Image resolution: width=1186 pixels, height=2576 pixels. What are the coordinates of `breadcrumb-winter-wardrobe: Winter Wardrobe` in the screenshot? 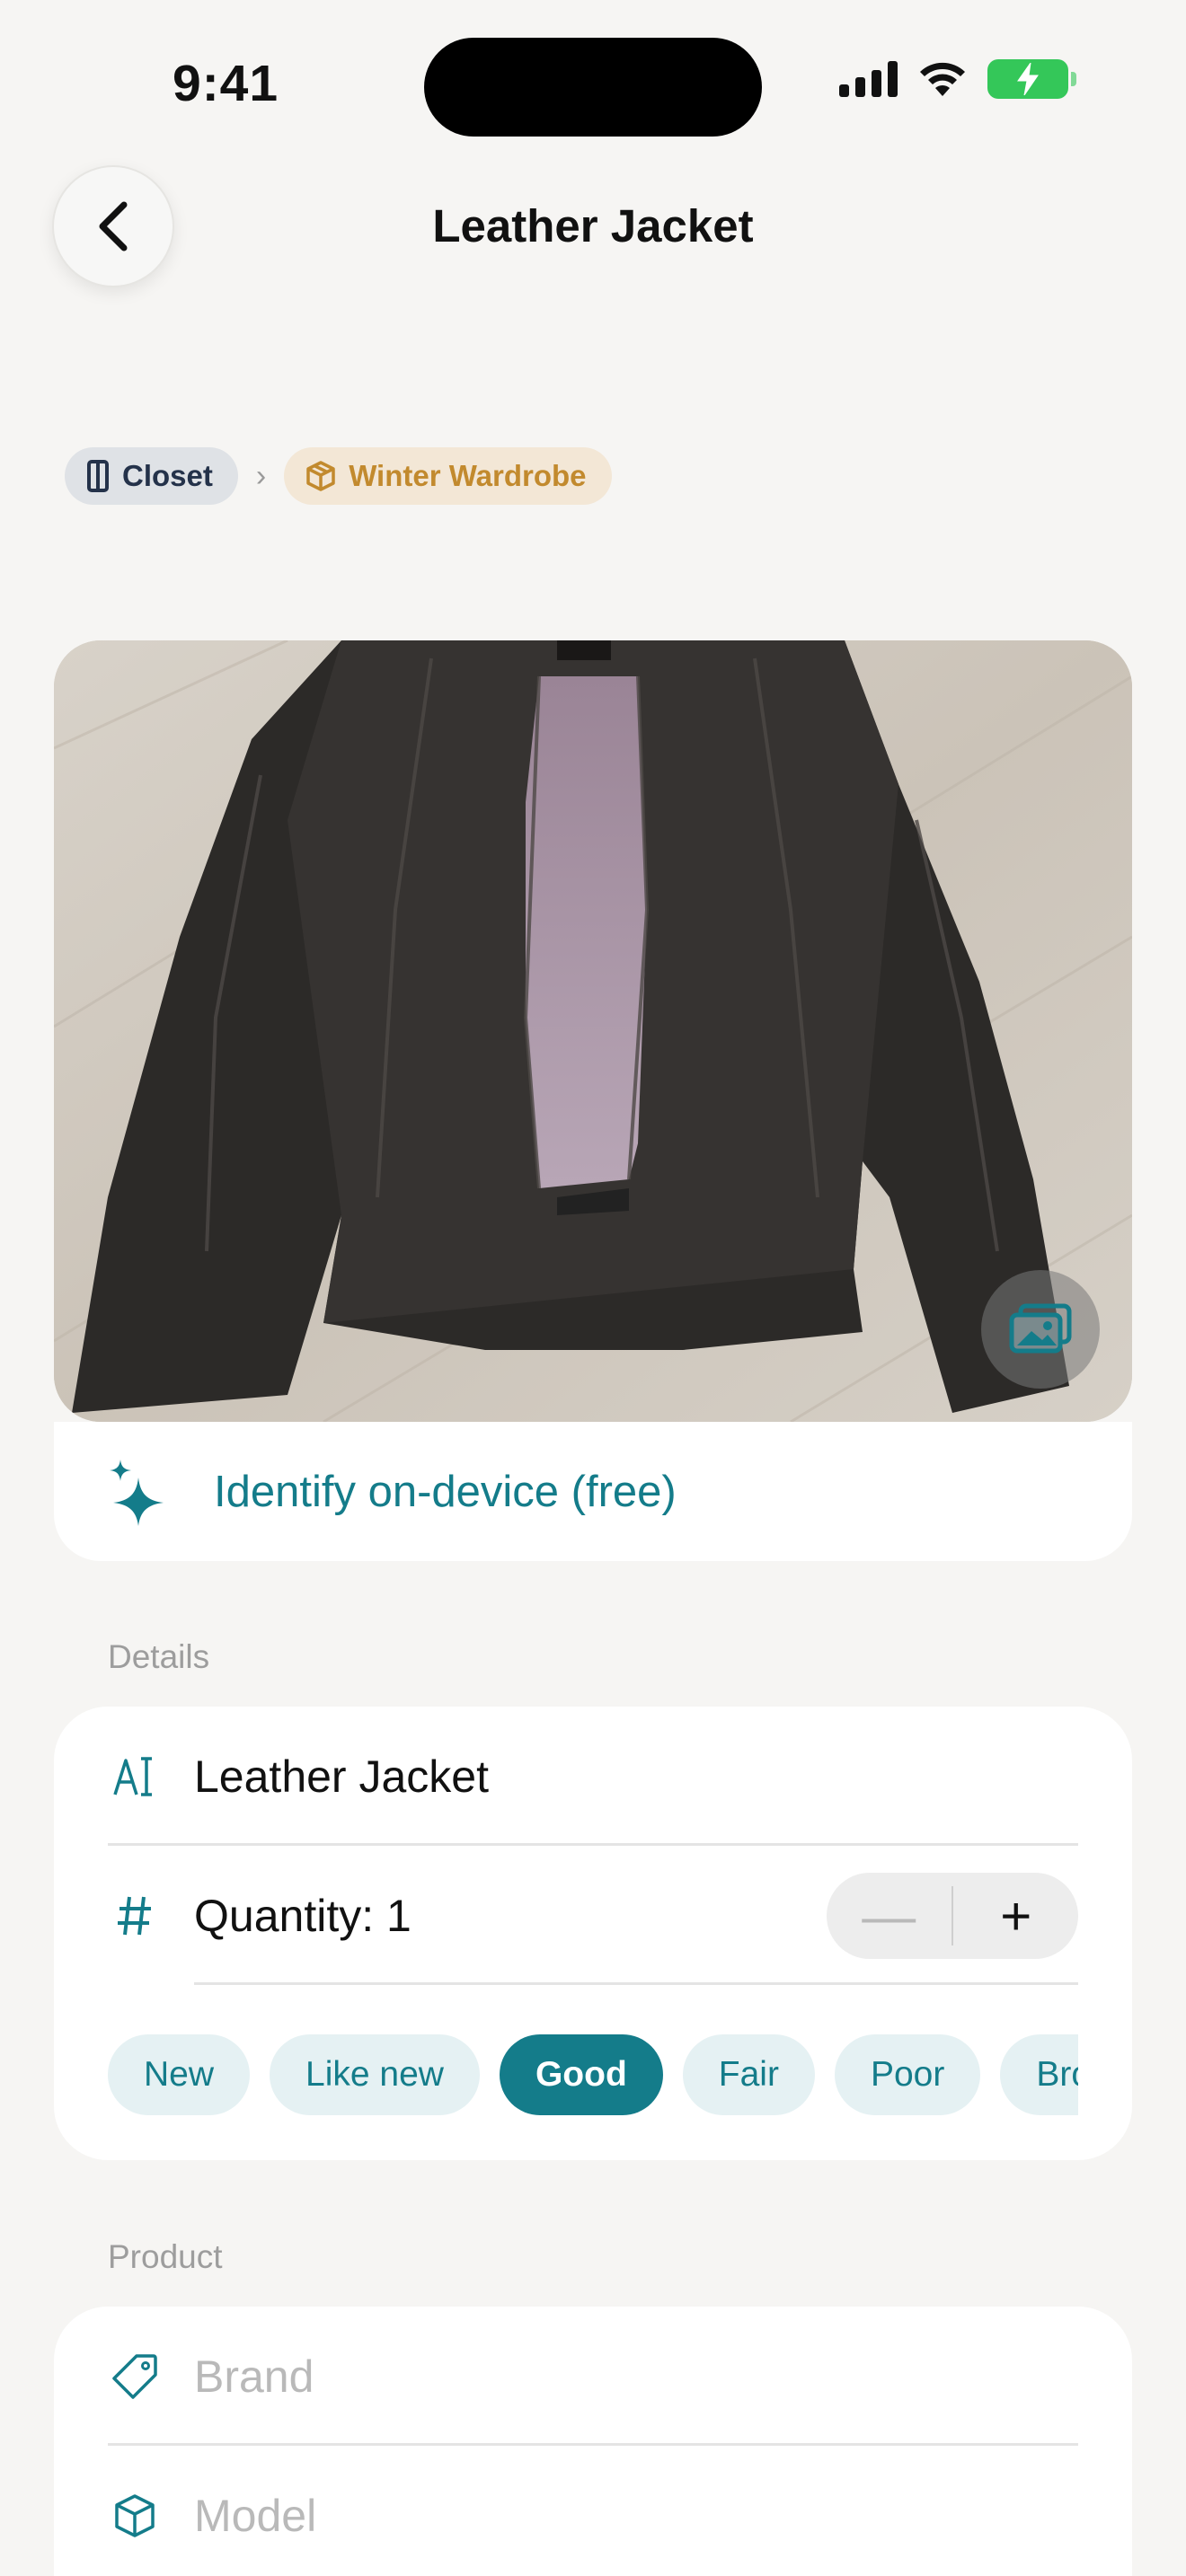 It's located at (448, 476).